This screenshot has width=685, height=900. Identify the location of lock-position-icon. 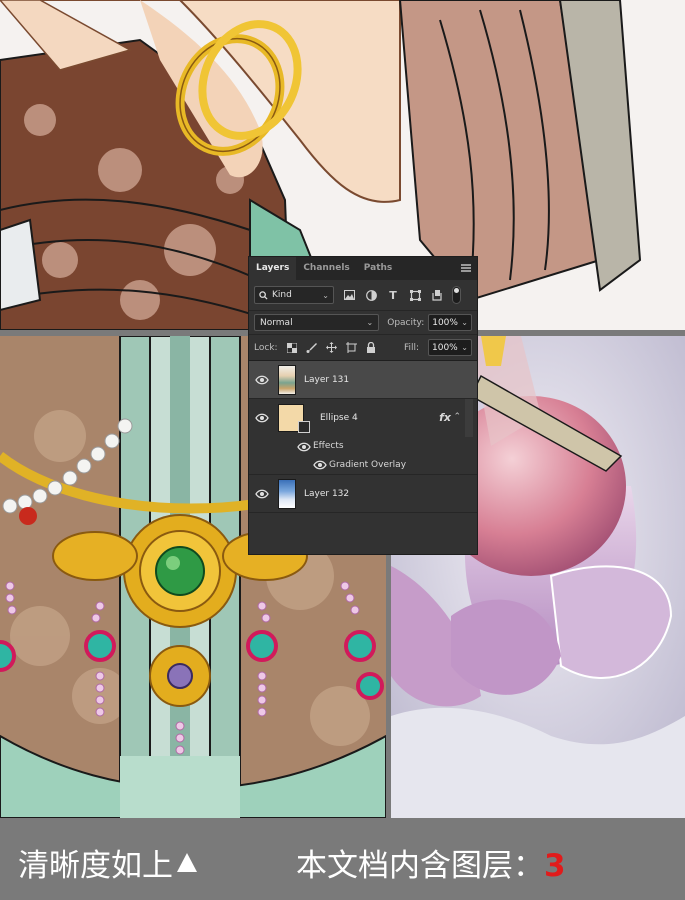
(331, 347).